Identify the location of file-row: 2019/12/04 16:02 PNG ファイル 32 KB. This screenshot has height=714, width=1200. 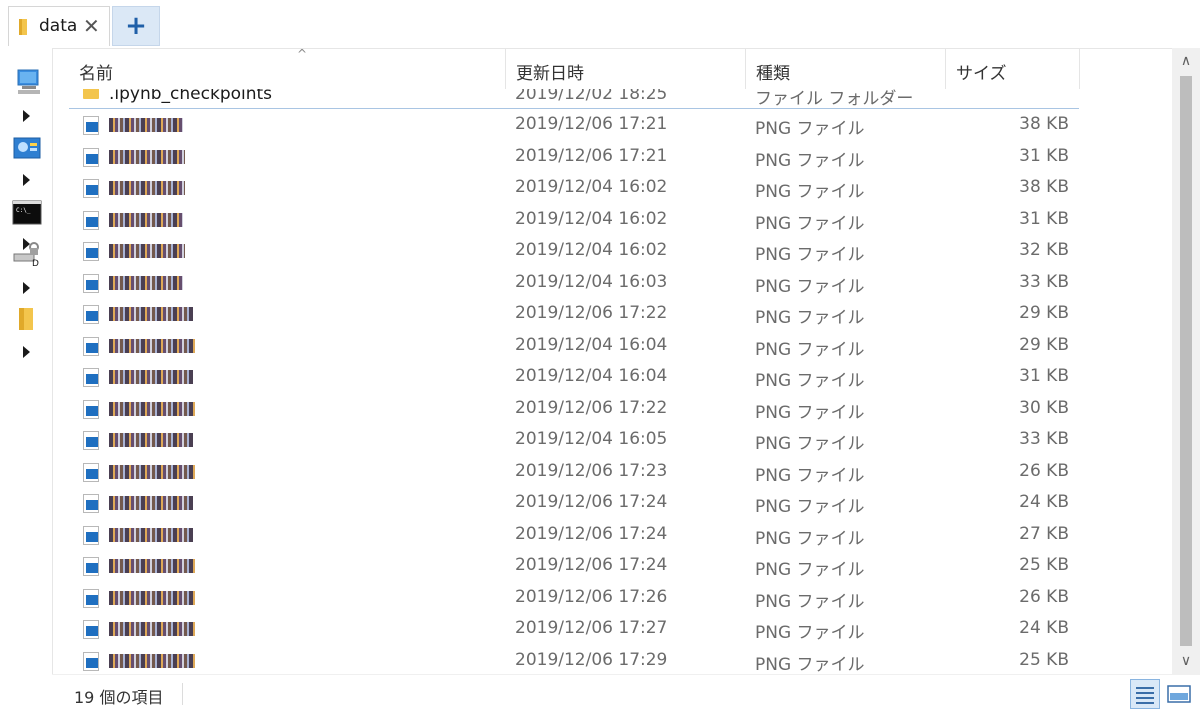
(574, 251).